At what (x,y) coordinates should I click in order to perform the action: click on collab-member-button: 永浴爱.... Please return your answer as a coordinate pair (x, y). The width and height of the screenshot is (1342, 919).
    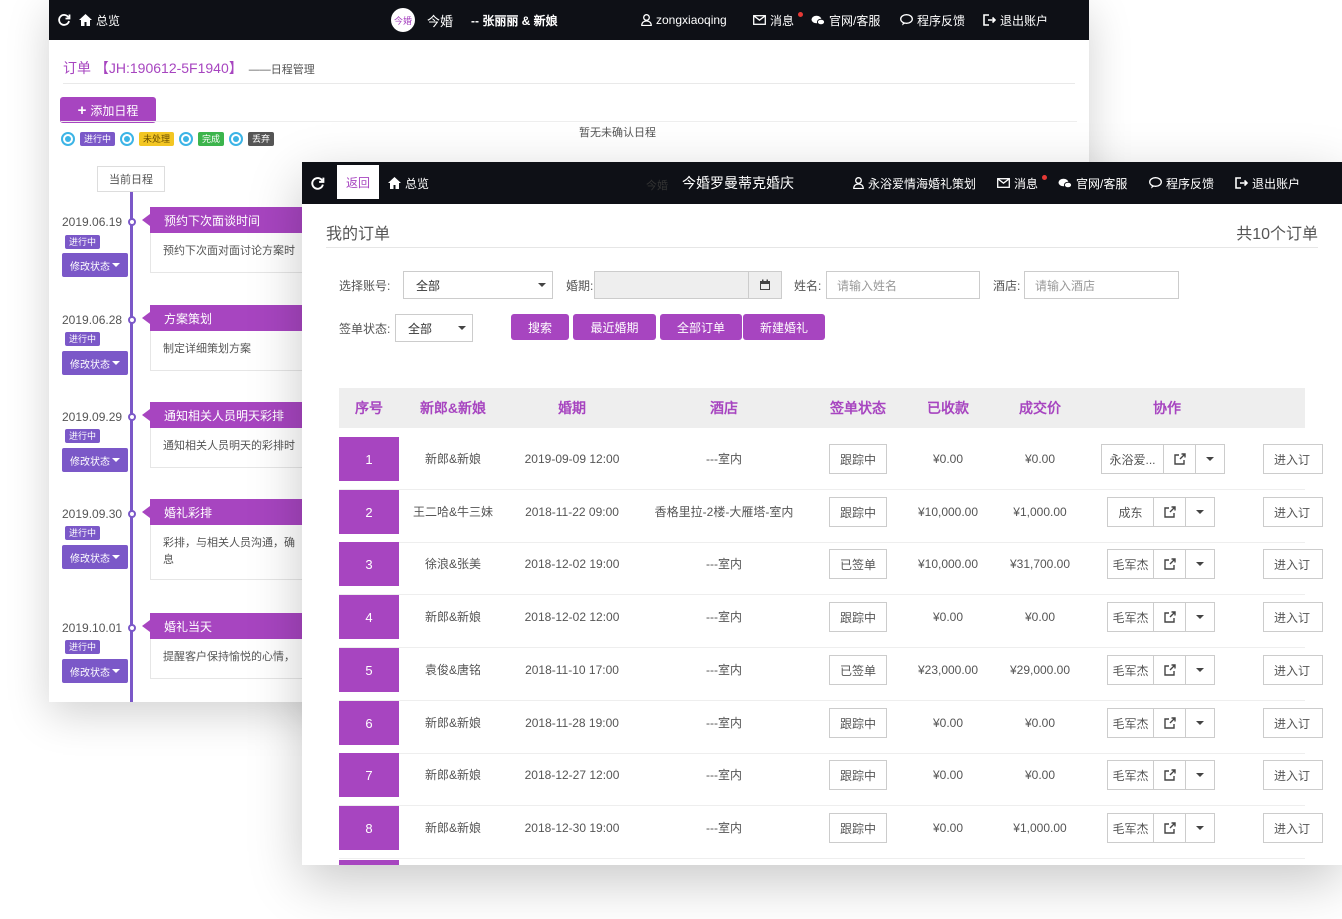
    Looking at the image, I should click on (1133, 459).